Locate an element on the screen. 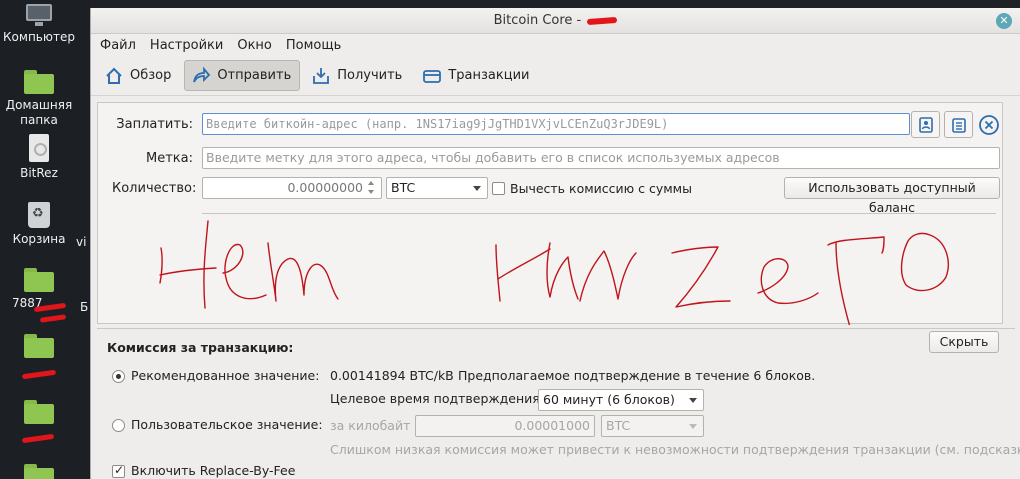 The height and width of the screenshot is (479, 1020). tab-label: Отправить is located at coordinates (254, 75).